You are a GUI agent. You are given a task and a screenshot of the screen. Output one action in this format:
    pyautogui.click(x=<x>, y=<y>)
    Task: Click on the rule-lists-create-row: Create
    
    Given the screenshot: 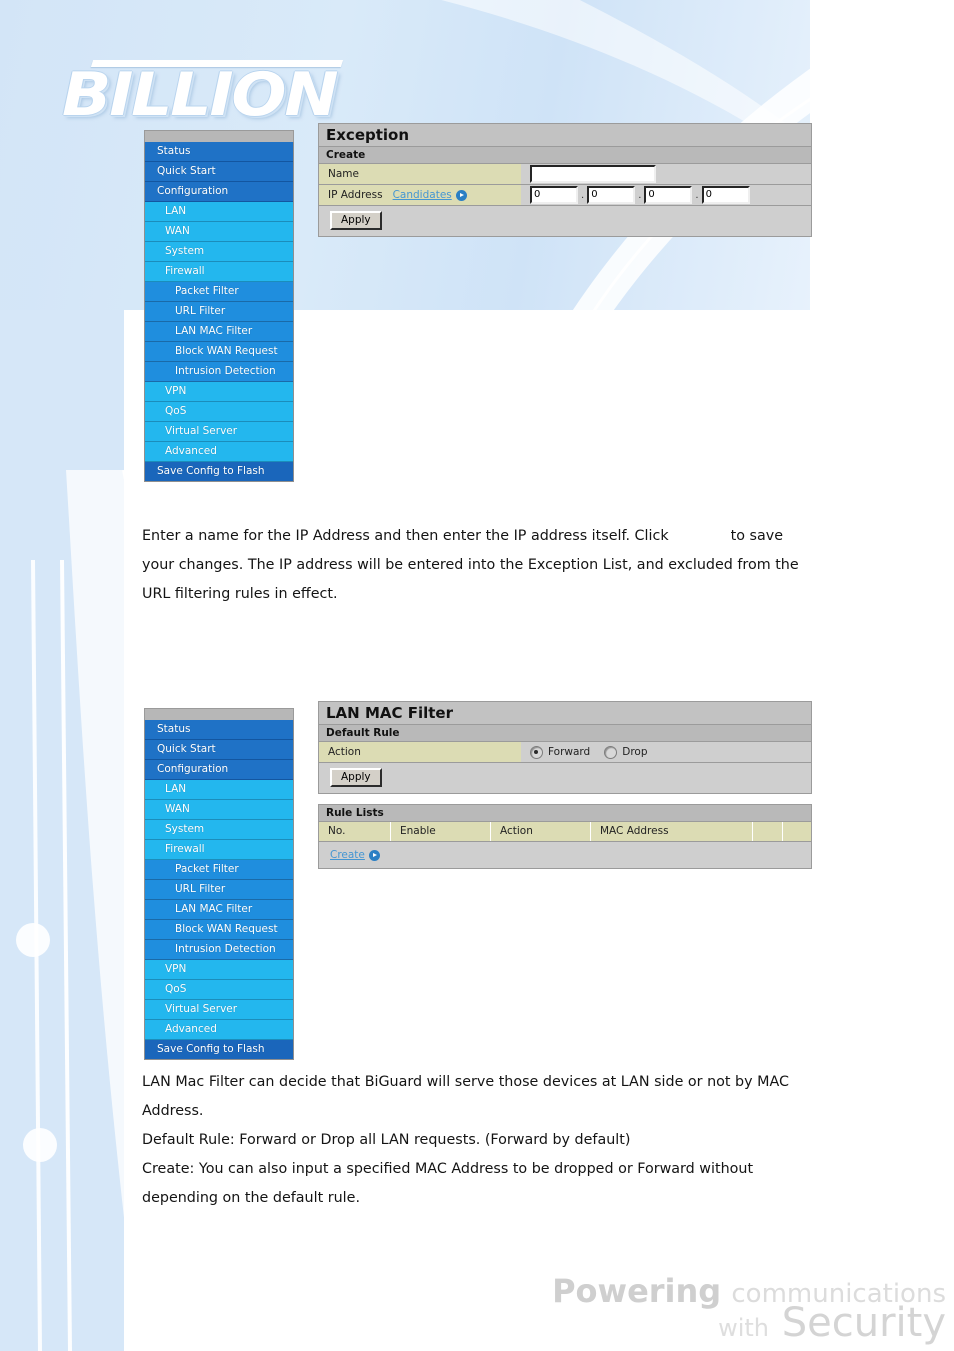 What is the action you would take?
    pyautogui.click(x=565, y=855)
    